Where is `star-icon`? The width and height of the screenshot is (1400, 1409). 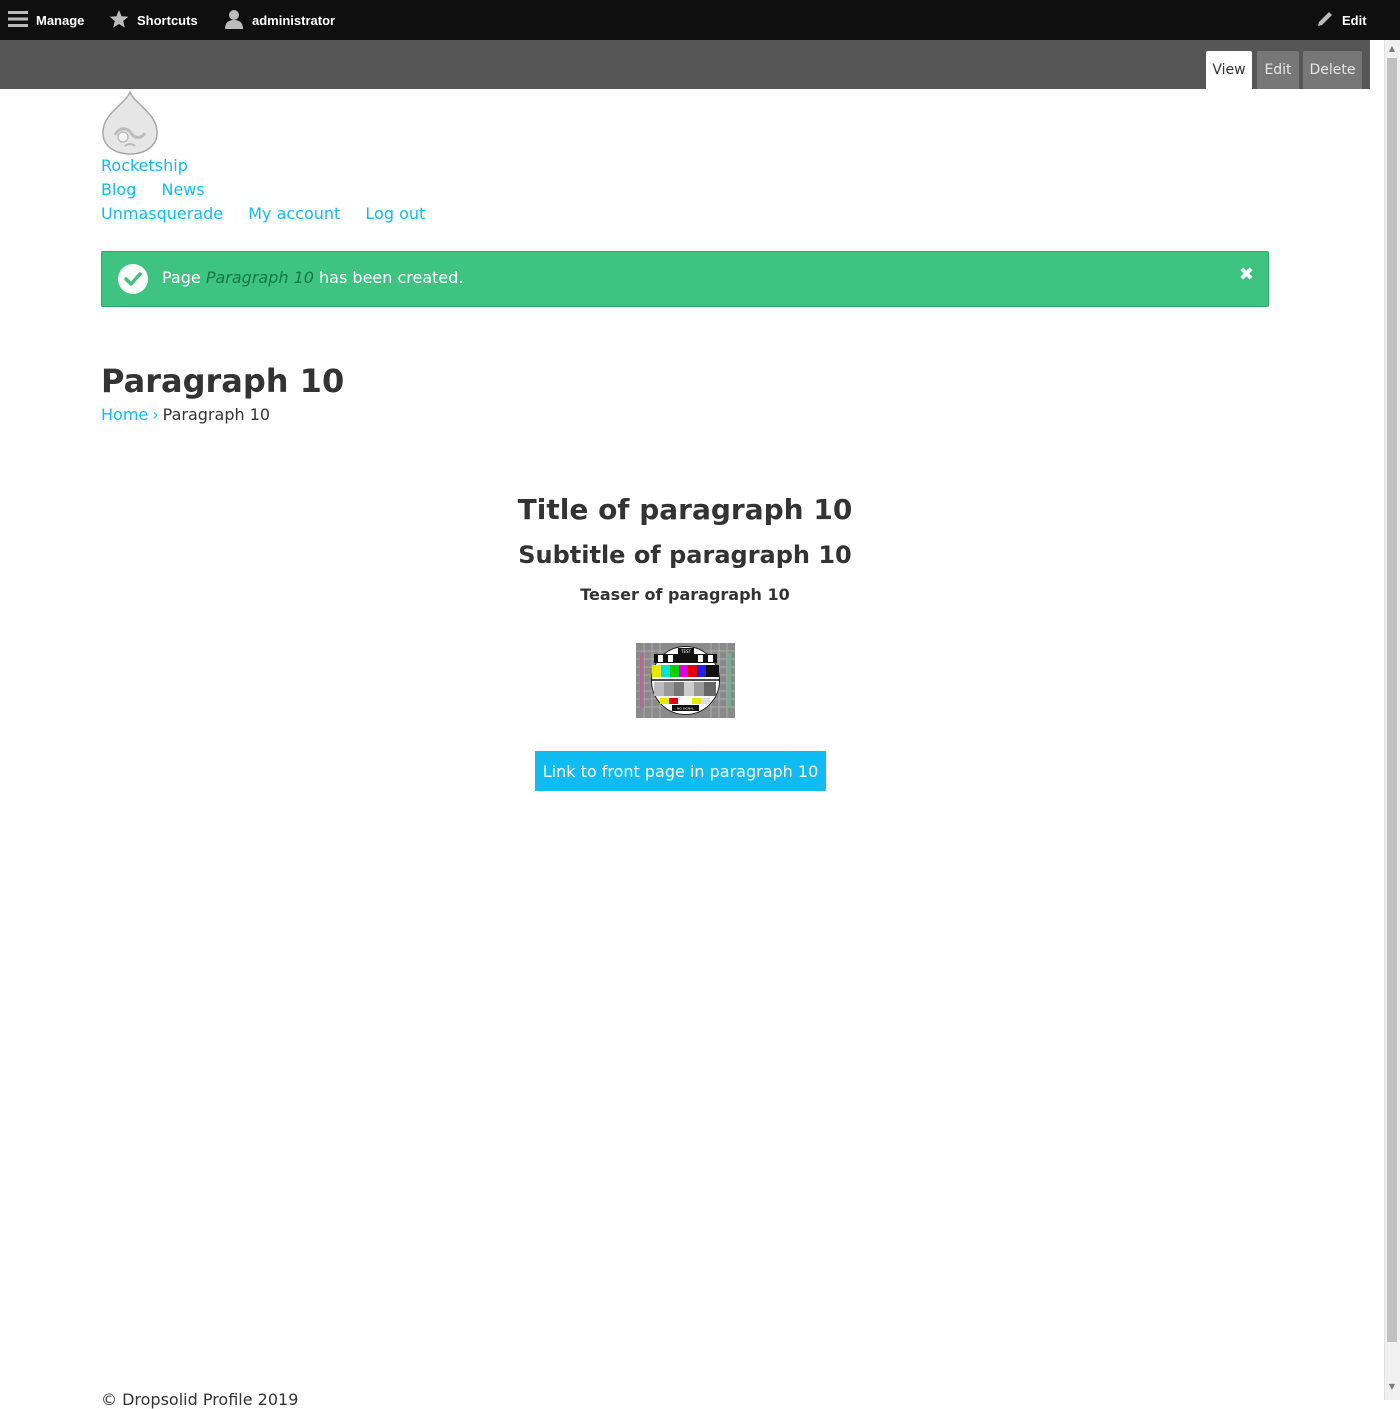
star-icon is located at coordinates (119, 20).